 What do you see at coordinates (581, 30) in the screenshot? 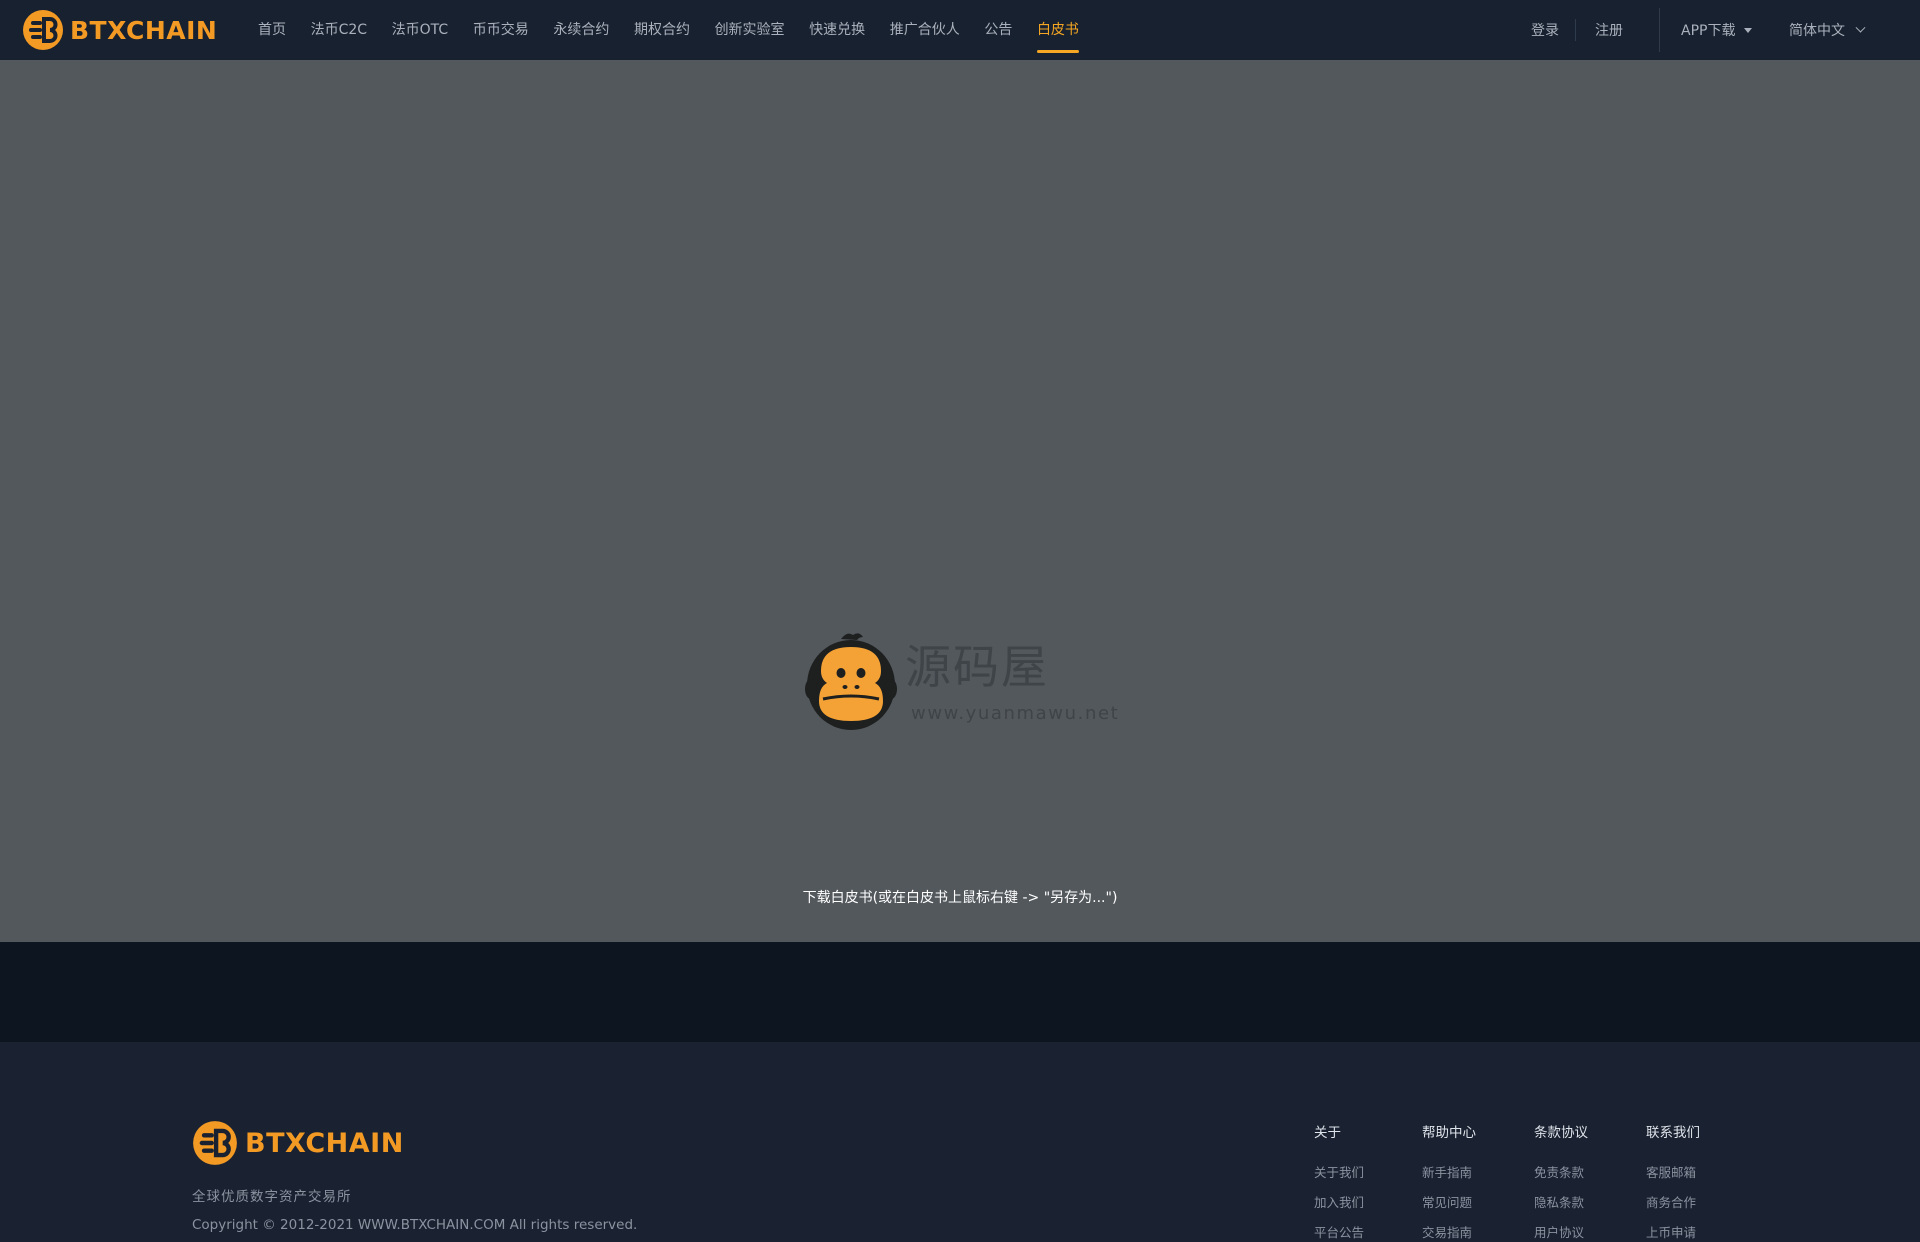
I see `nav-item-perpetual: 永续合约` at bounding box center [581, 30].